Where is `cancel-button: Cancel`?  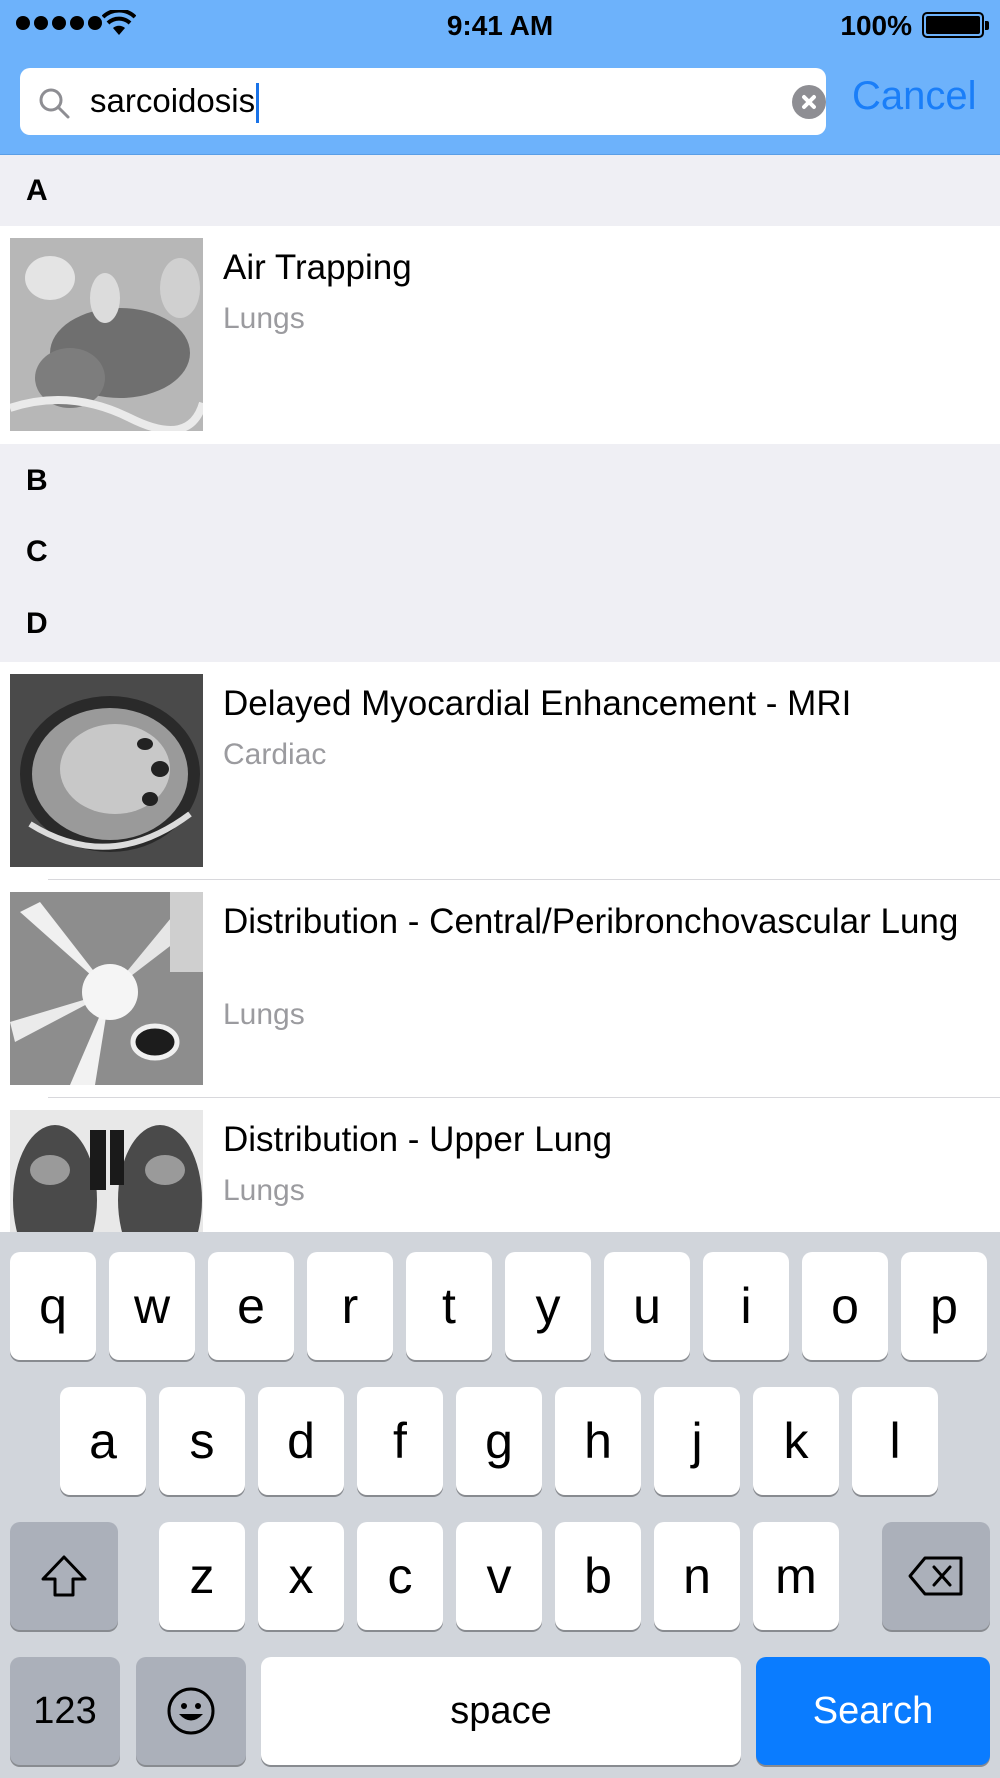
cancel-button: Cancel is located at coordinates (914, 96).